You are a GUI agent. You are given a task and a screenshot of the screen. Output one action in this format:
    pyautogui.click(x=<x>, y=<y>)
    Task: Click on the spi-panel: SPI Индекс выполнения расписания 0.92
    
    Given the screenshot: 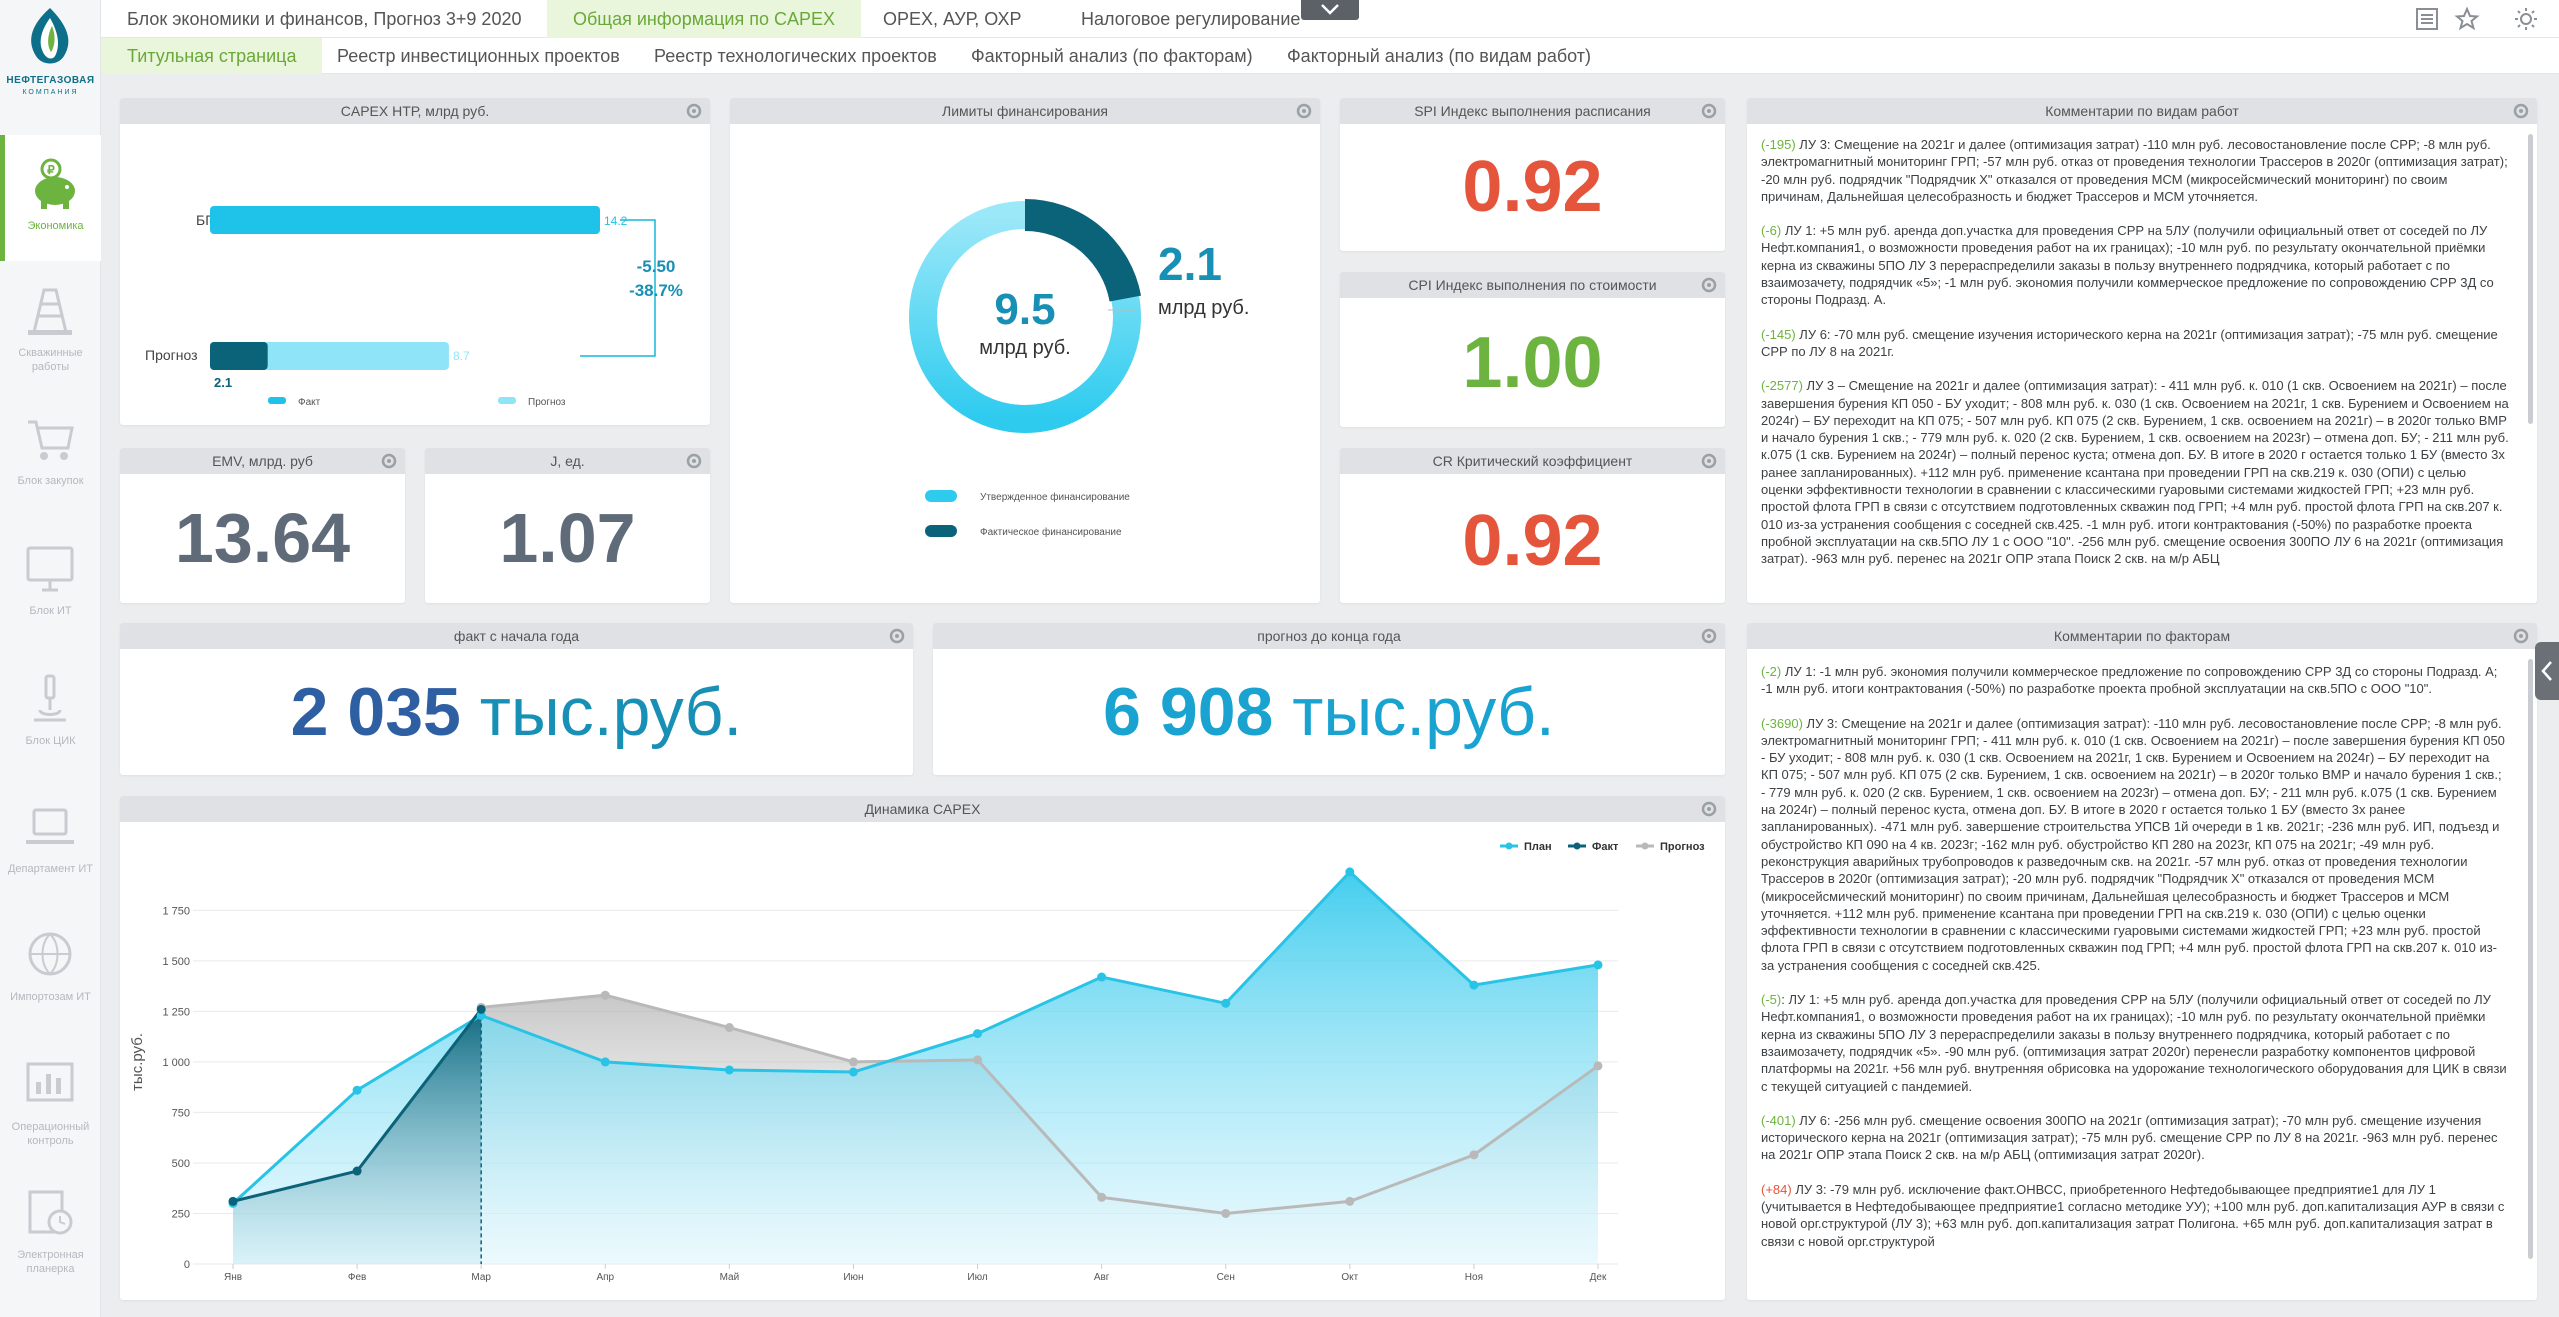 What is the action you would take?
    pyautogui.click(x=1532, y=174)
    